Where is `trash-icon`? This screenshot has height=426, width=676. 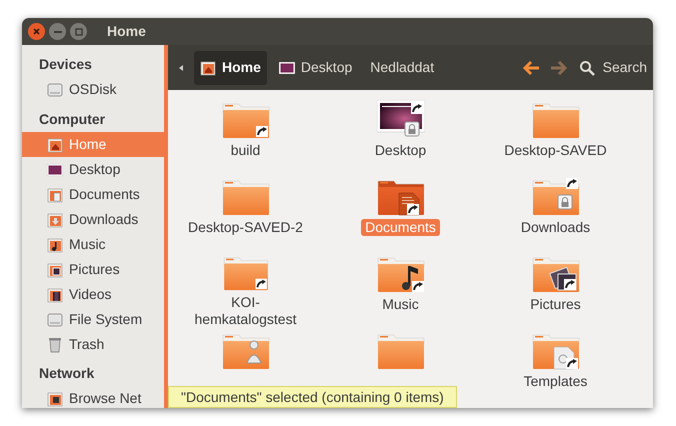 trash-icon is located at coordinates (55, 344).